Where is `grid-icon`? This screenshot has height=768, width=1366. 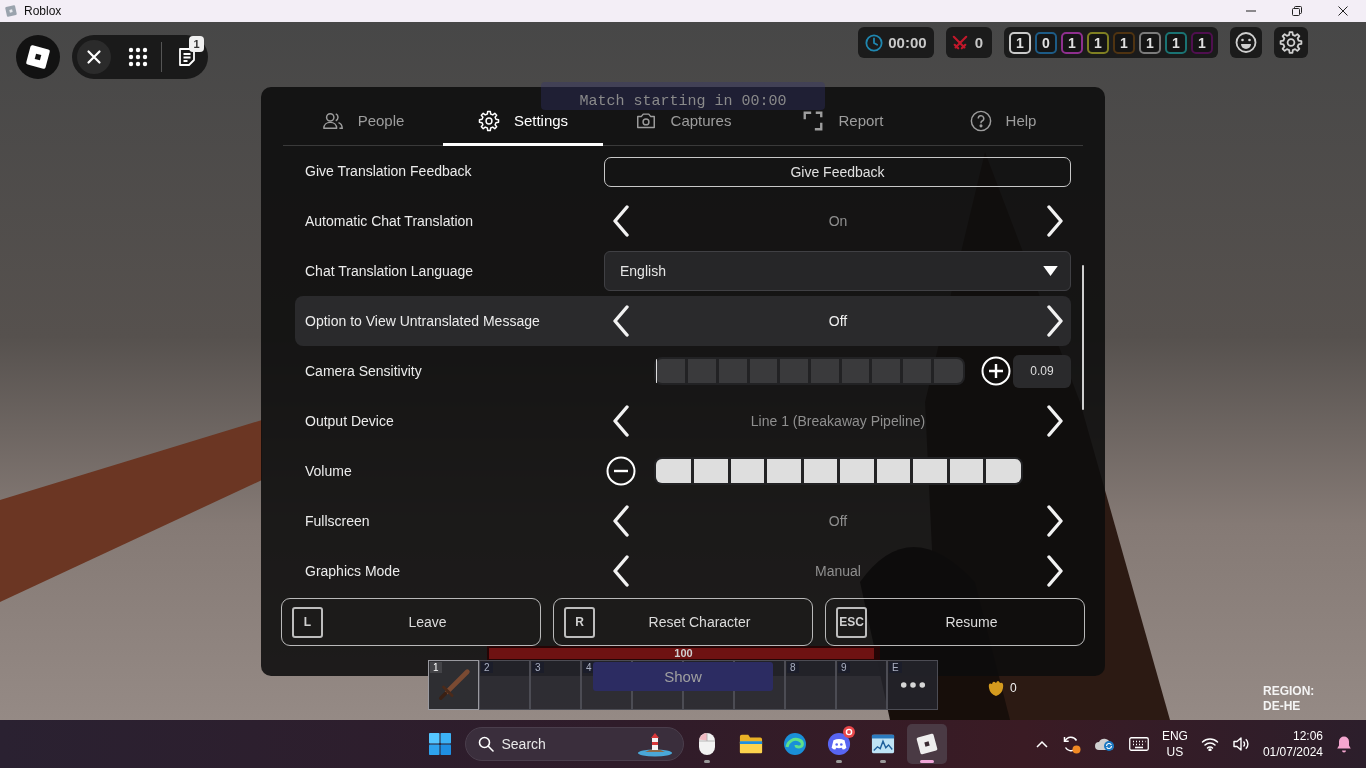 grid-icon is located at coordinates (138, 57).